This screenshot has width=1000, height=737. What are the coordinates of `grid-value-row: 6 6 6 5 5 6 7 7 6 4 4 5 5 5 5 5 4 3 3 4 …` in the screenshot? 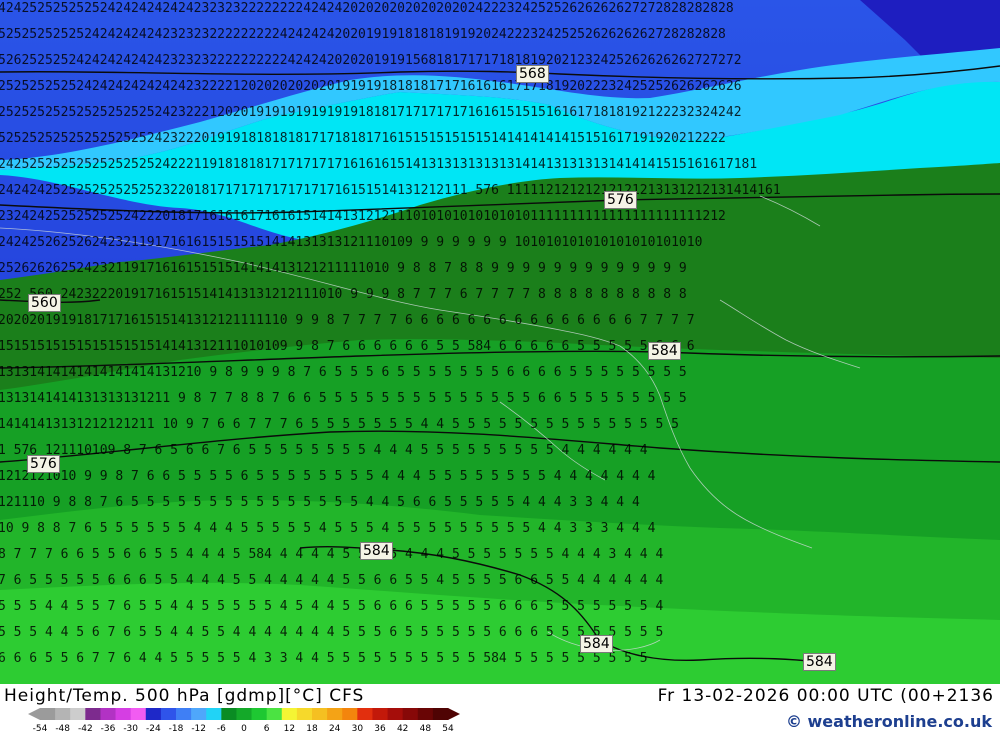 It's located at (324, 658).